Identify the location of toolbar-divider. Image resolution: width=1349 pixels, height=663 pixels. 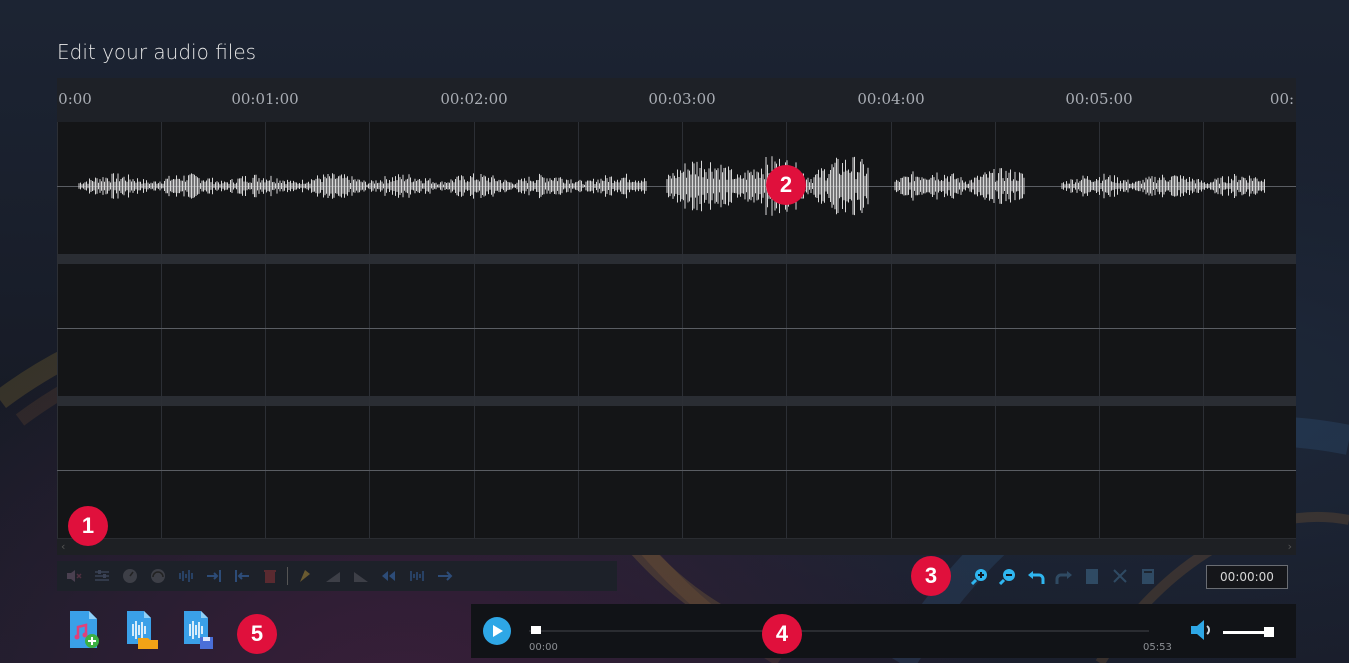
(287, 576).